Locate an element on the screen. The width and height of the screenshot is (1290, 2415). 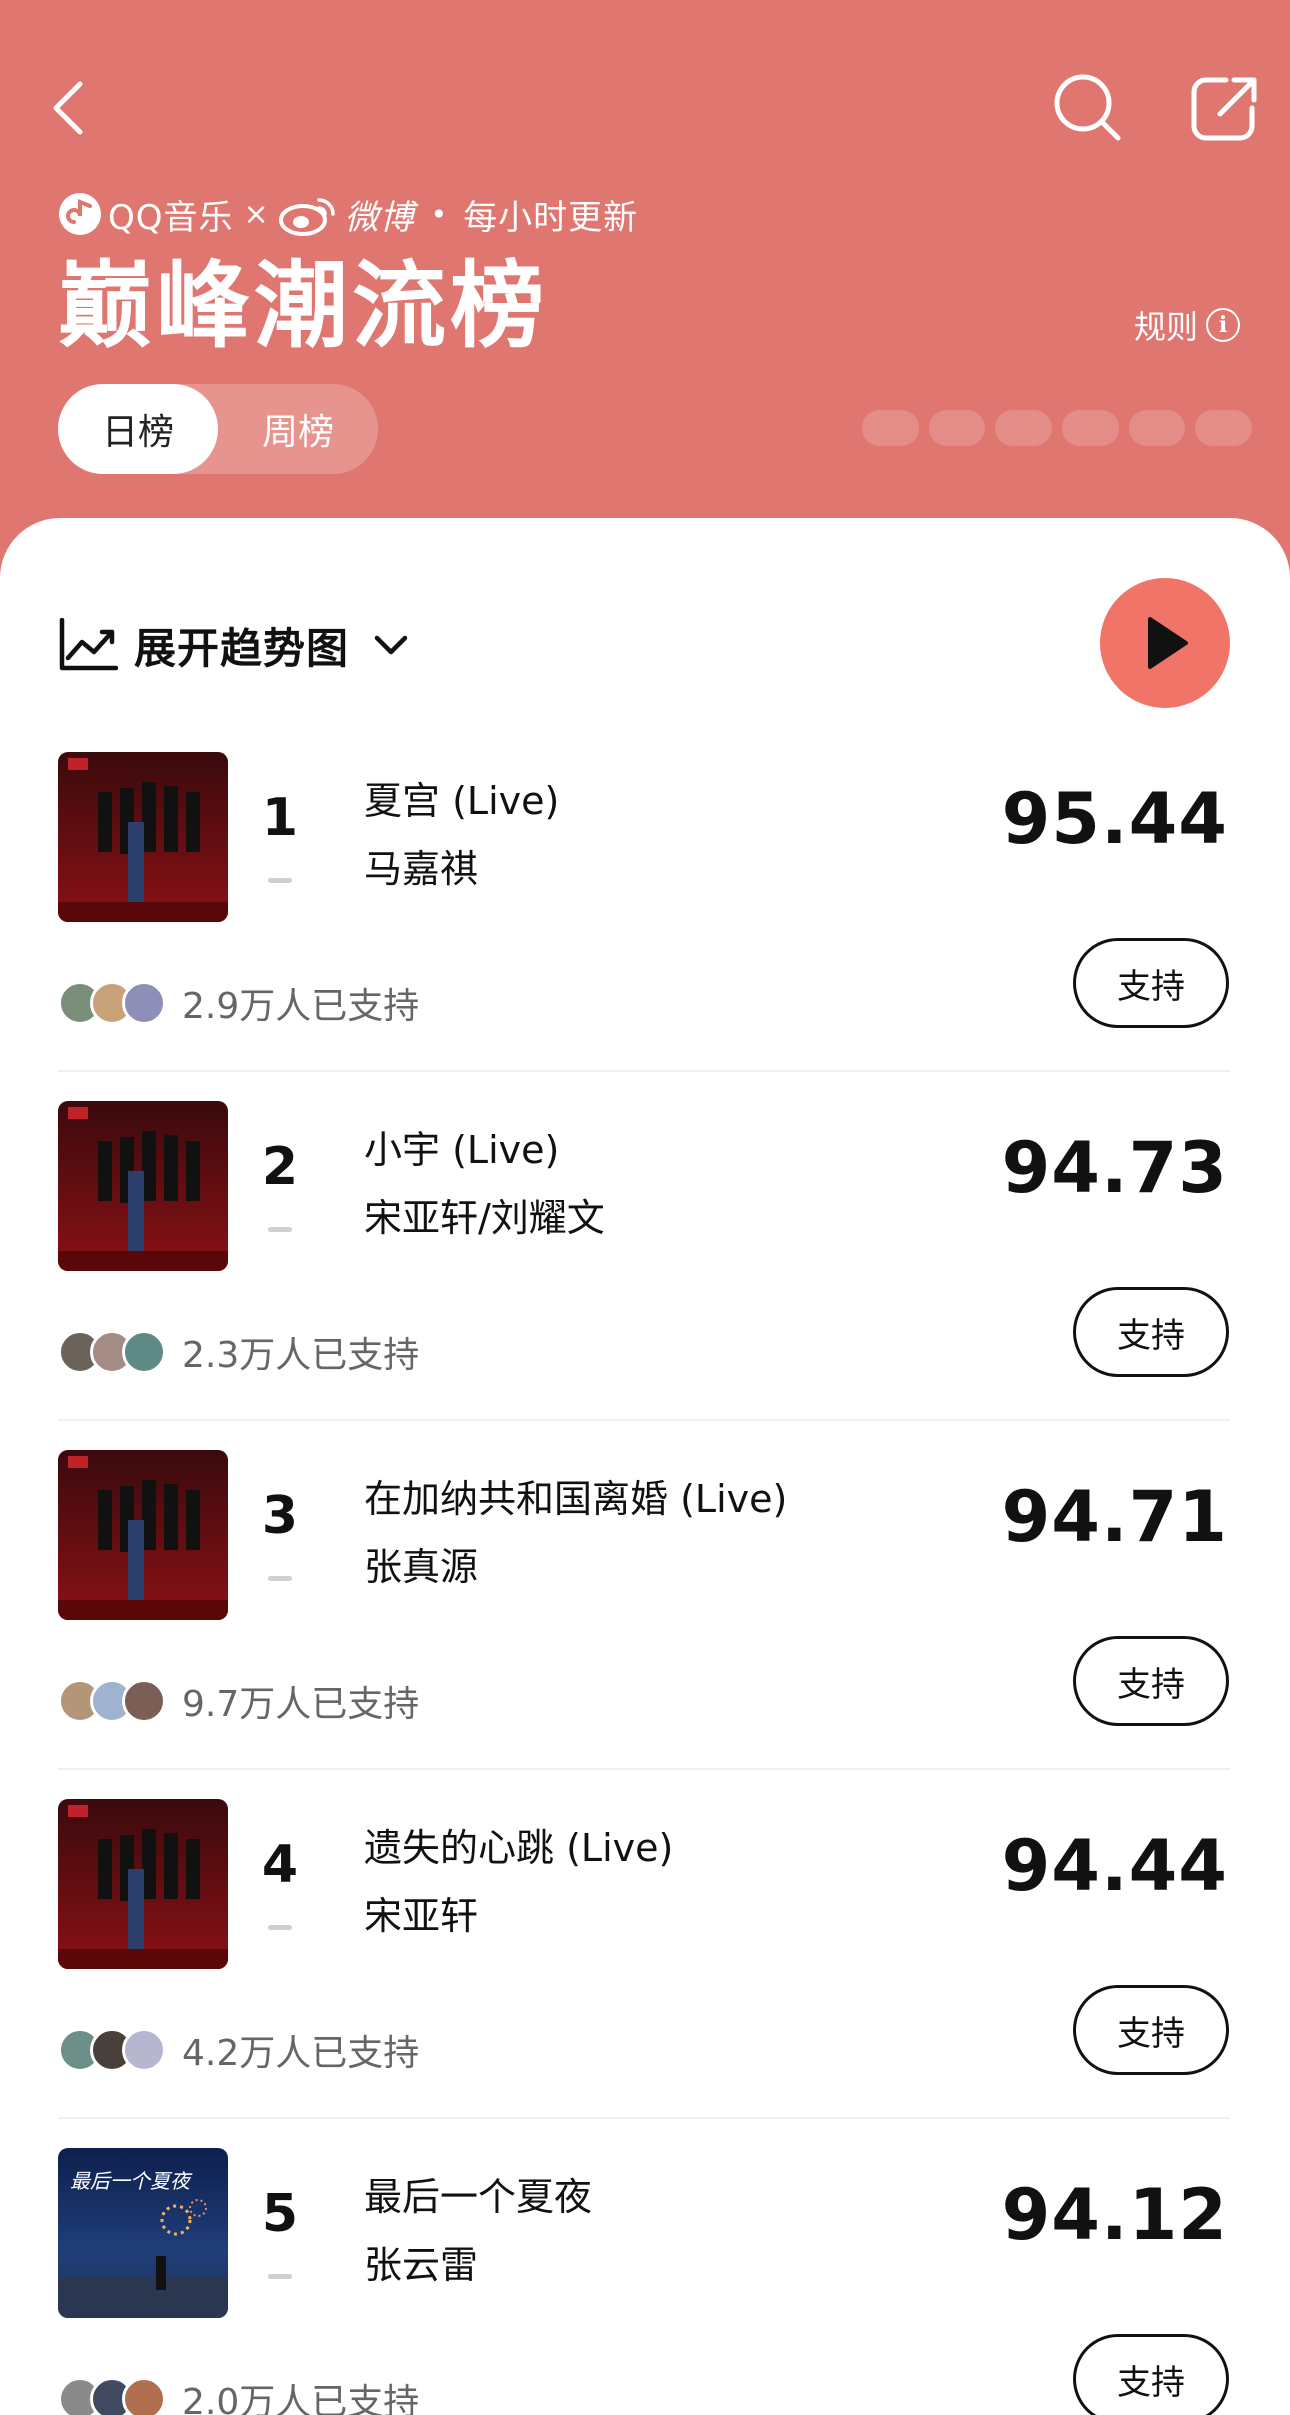
brand-weibo: 微博 is located at coordinates (379, 217).